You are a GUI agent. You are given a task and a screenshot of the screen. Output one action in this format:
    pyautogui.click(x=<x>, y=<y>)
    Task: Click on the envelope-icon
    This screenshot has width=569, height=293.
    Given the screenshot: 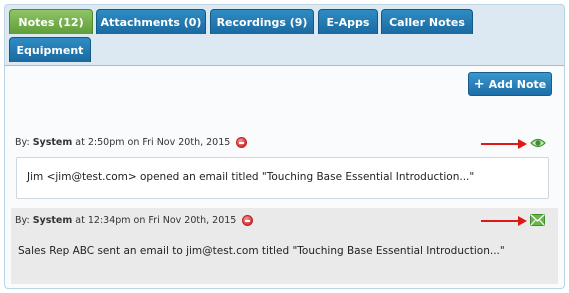 What is the action you would take?
    pyautogui.click(x=537, y=220)
    